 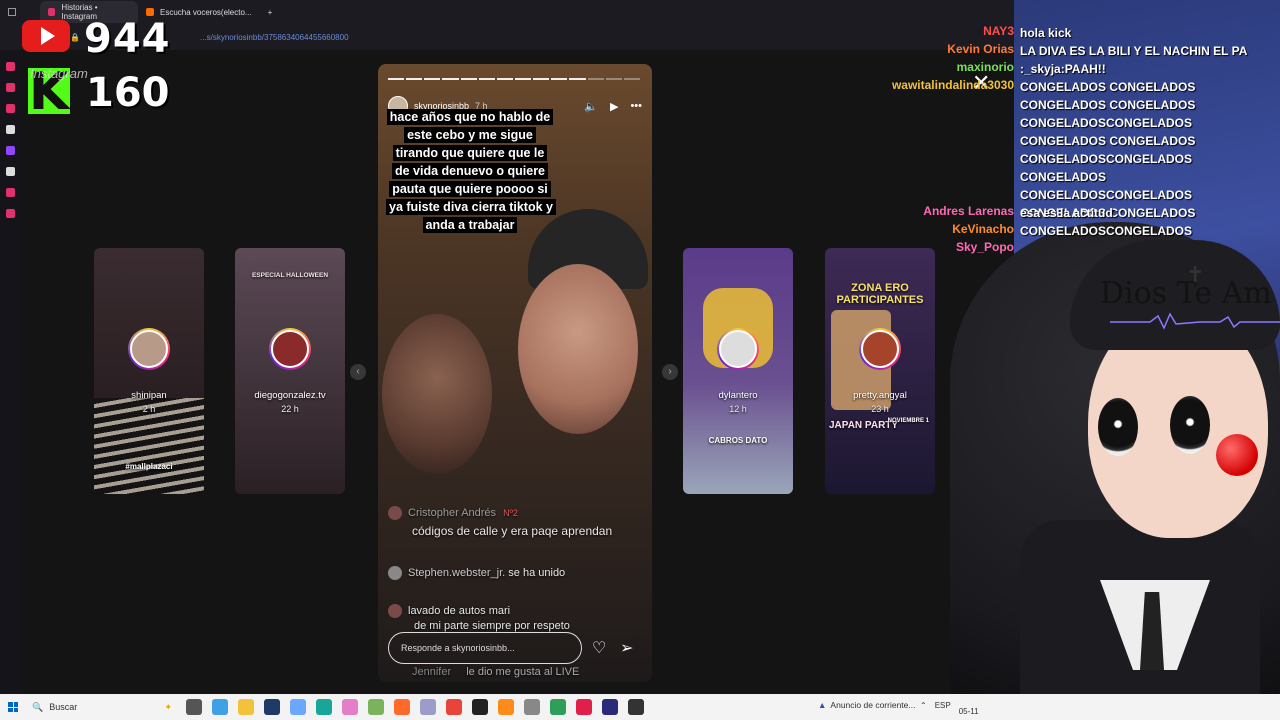 What do you see at coordinates (46, 36) in the screenshot?
I see `youtube-icon` at bounding box center [46, 36].